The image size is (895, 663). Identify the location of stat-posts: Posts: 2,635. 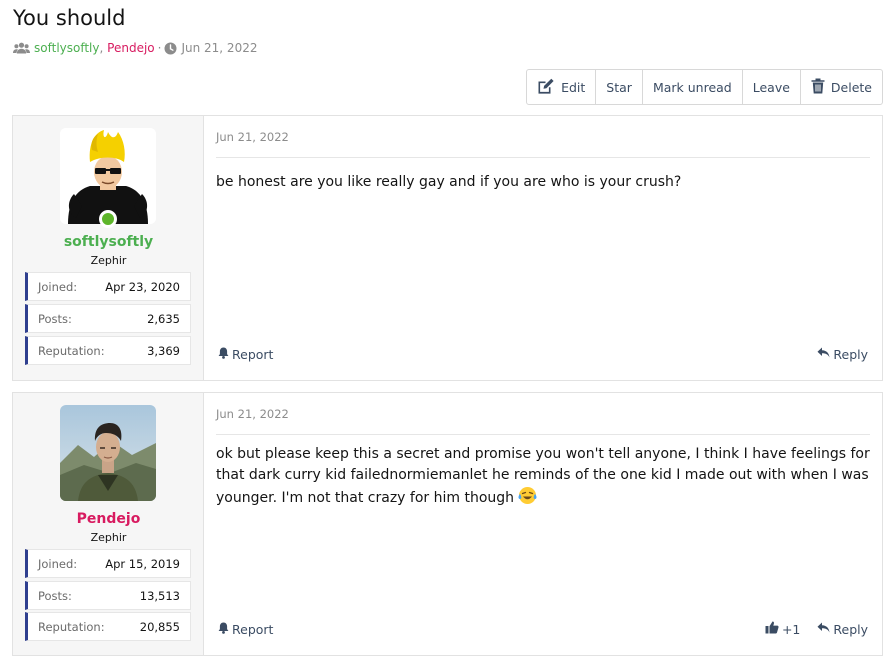
(108, 318).